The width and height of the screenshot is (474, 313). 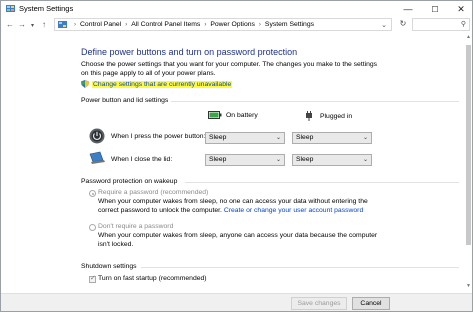 What do you see at coordinates (152, 278) in the screenshot?
I see `fast-startup-label: Turn on fast startup (recommended)` at bounding box center [152, 278].